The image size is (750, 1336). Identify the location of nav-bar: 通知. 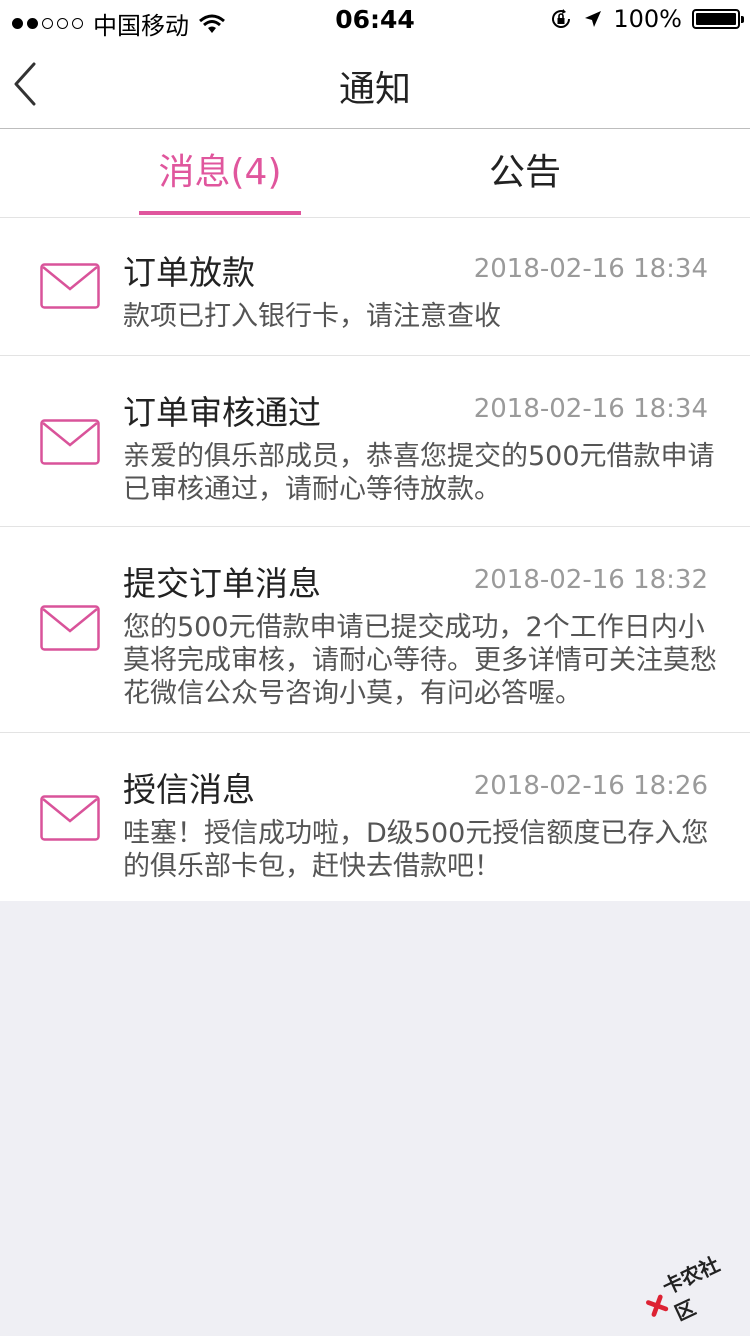
(375, 84).